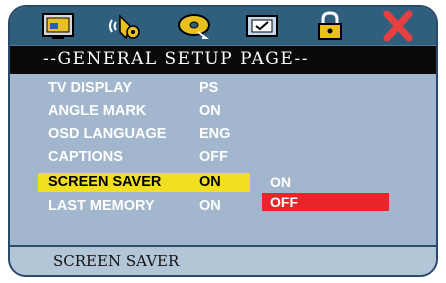 Image resolution: width=446 pixels, height=283 pixels. I want to click on menu-item-label: CAPTIONS, so click(85, 157).